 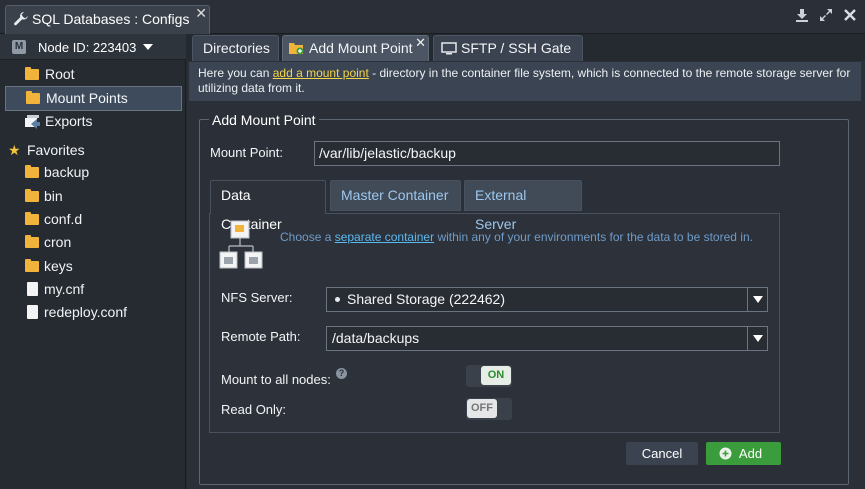 I want to click on window-titlebar: SQL Databases : Configs ✕, so click(x=432, y=17).